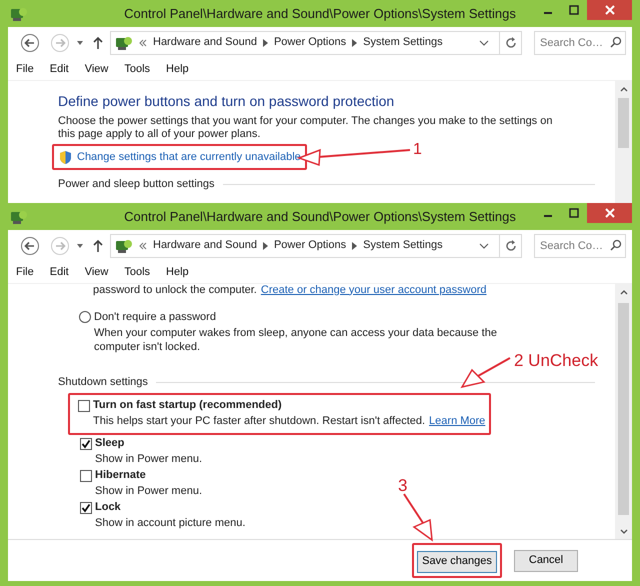 The image size is (640, 586). What do you see at coordinates (259, 422) in the screenshot?
I see `option-description: This helps start your PC faster after shutdown. Restart isn't affected.` at bounding box center [259, 422].